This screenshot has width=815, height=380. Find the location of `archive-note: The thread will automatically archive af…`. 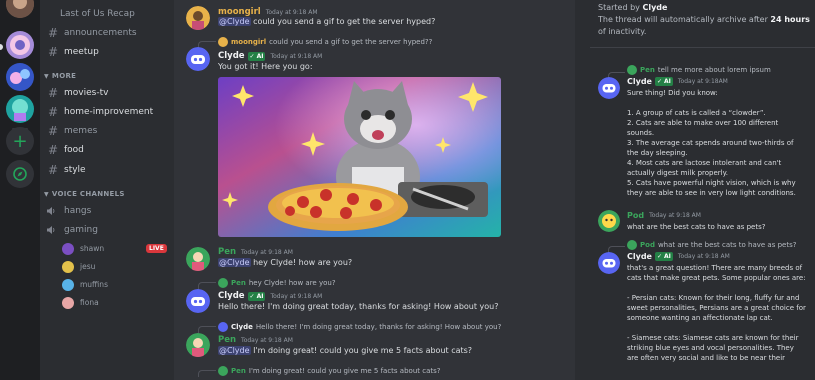

archive-note: The thread will automatically archive af… is located at coordinates (704, 26).